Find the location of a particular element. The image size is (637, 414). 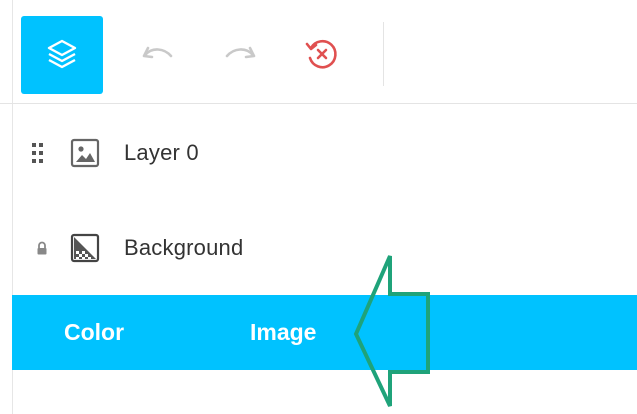

reset-icon is located at coordinates (321, 54).